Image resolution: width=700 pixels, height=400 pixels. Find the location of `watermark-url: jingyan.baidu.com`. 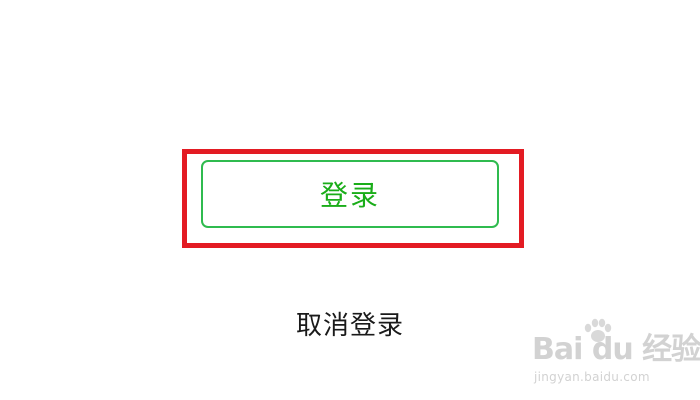

watermark-url: jingyan.baidu.com is located at coordinates (592, 377).